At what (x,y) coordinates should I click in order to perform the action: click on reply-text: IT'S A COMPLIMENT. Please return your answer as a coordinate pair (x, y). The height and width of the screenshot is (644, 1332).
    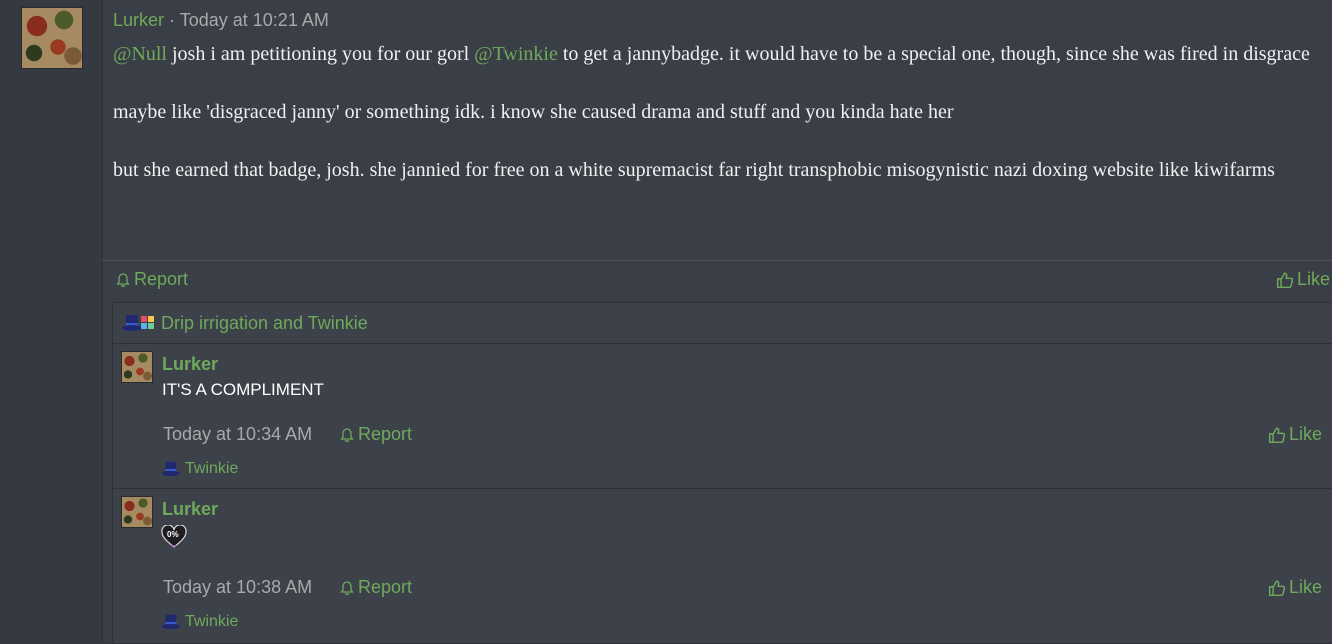
    Looking at the image, I should click on (243, 389).